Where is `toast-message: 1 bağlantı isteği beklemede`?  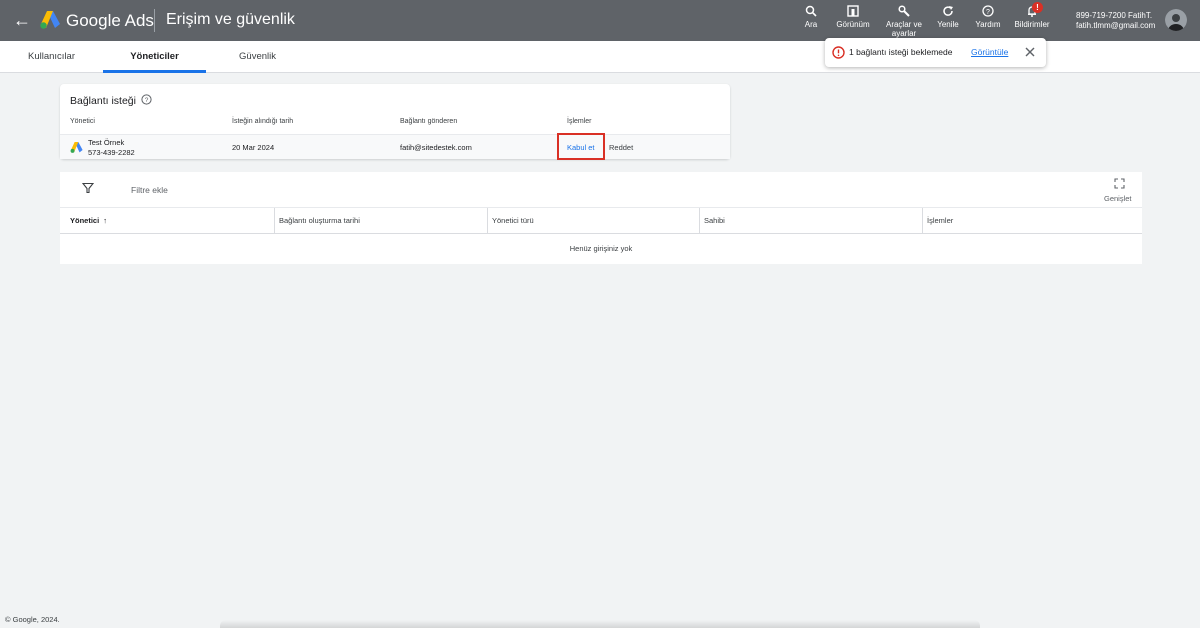
toast-message: 1 bağlantı isteği beklemede is located at coordinates (901, 52).